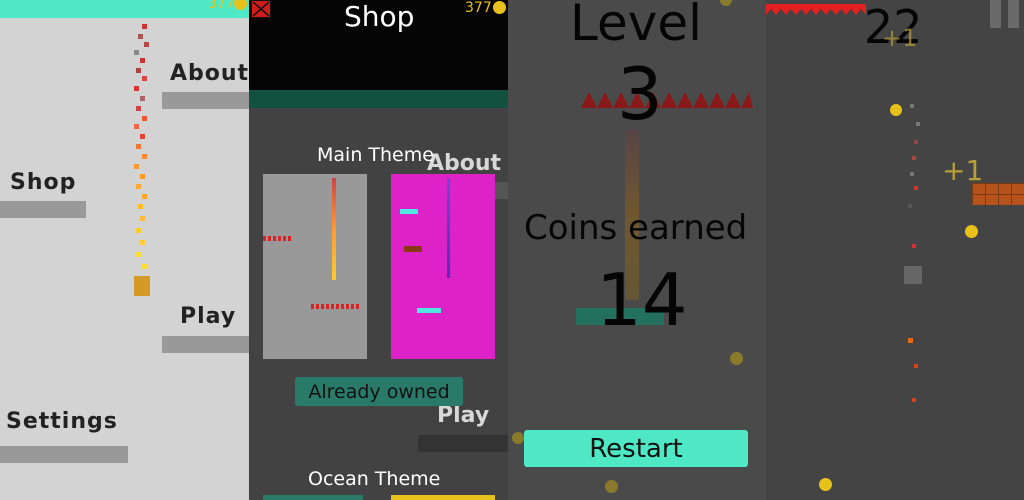 The height and width of the screenshot is (500, 1024). What do you see at coordinates (900, 38) in the screenshot?
I see `plus-one-popup: +1` at bounding box center [900, 38].